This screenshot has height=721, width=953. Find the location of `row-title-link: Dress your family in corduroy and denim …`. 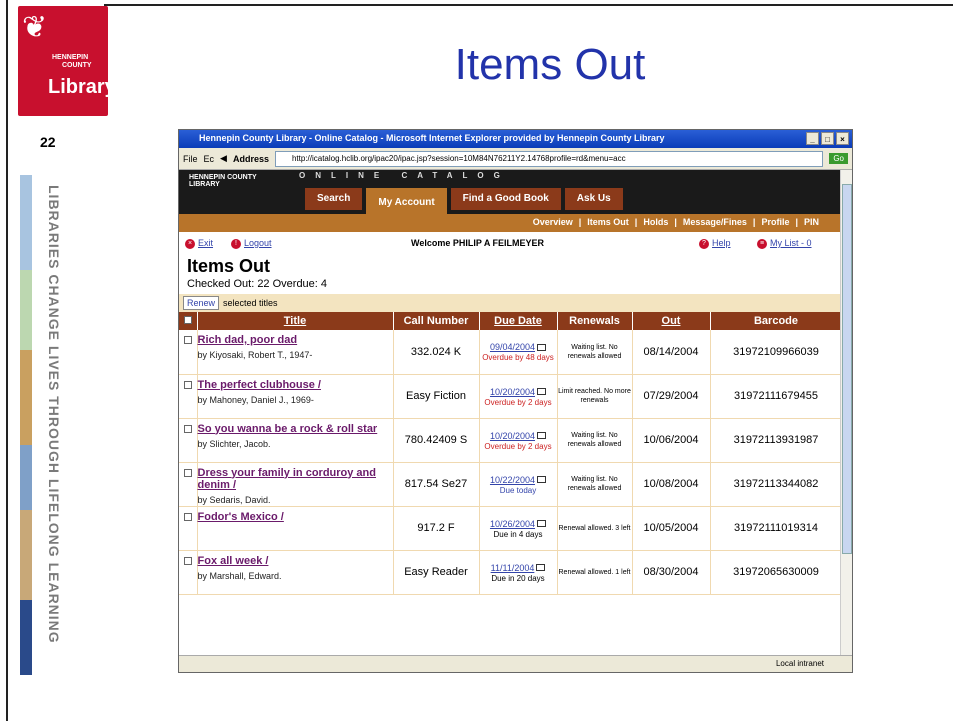

row-title-link: Dress your family in corduroy and denim … is located at coordinates (294, 479).